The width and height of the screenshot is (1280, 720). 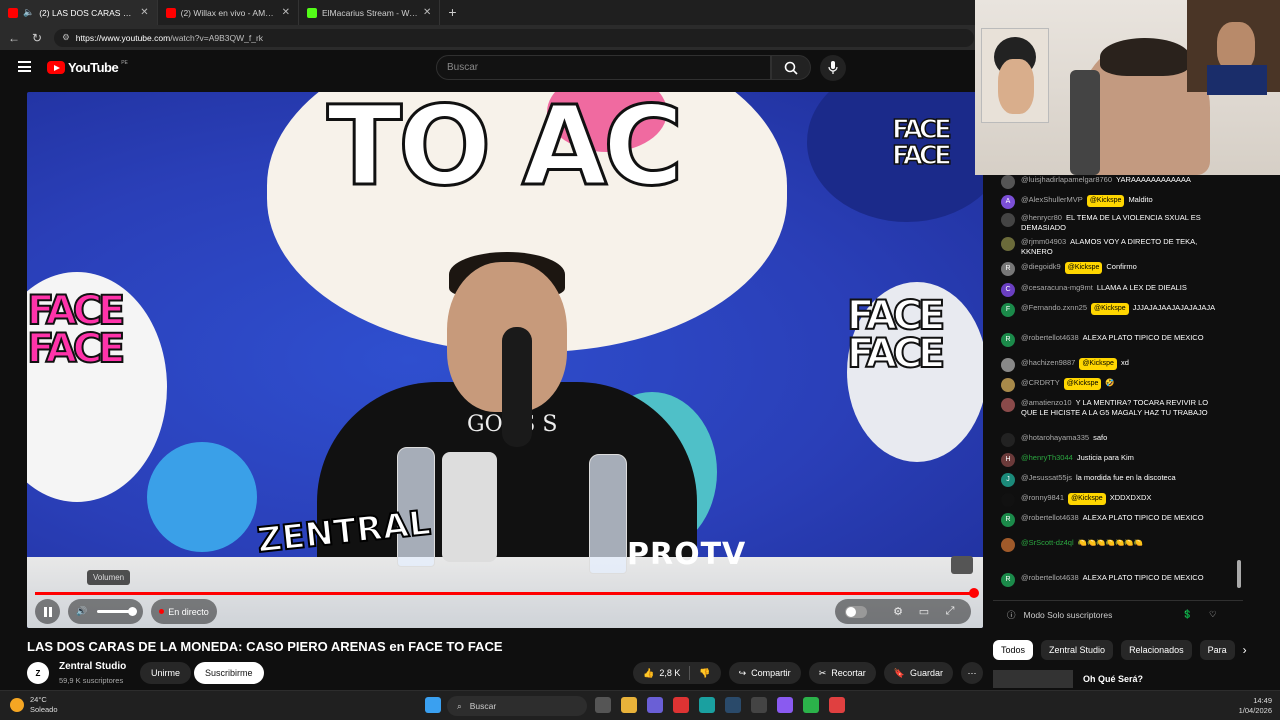 What do you see at coordinates (898, 611) in the screenshot?
I see `settings-gear-icon: ⚙` at bounding box center [898, 611].